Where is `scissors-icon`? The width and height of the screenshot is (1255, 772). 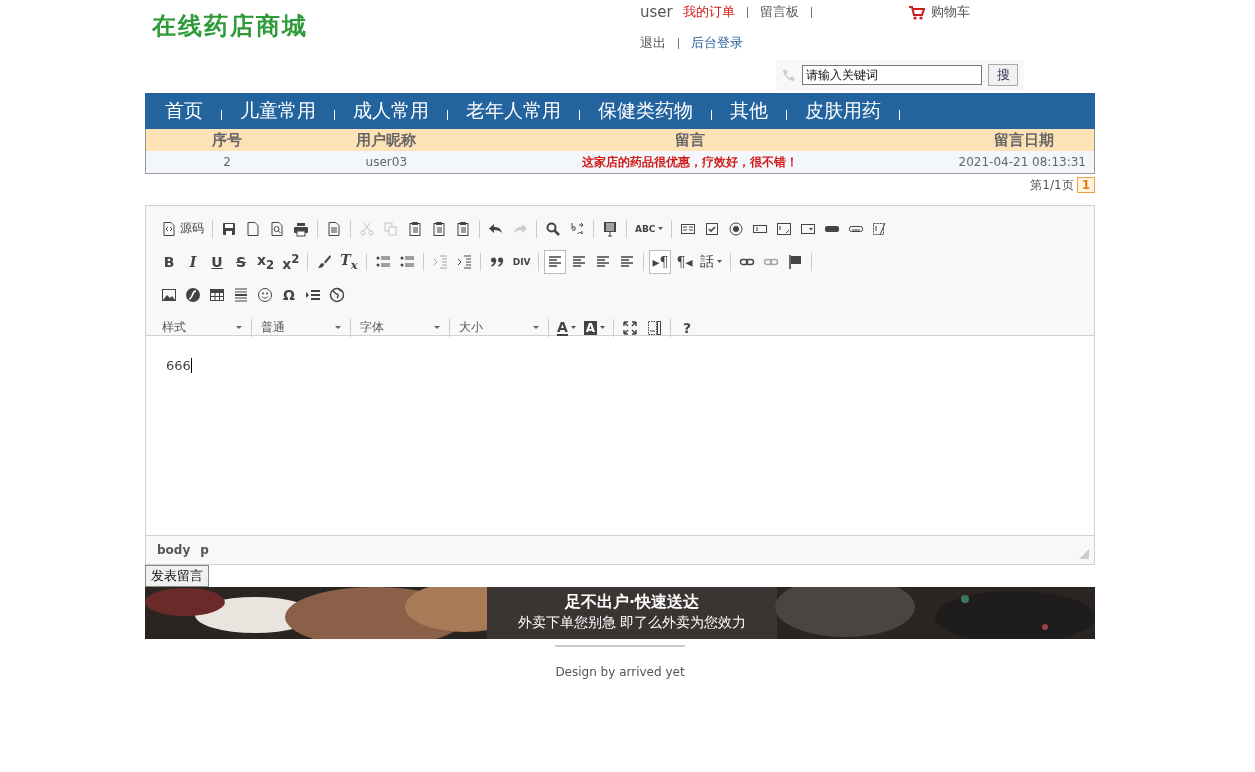
scissors-icon is located at coordinates (367, 228).